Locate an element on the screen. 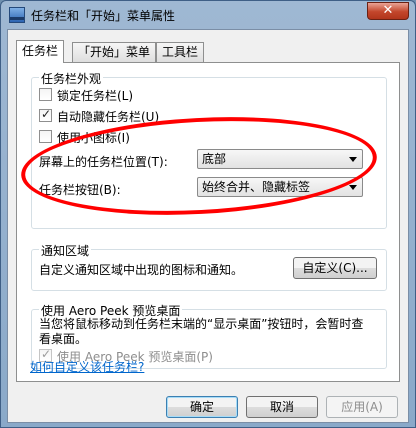  notification-description: 自定义通知区域中出现的图标和通知。 is located at coordinates (141, 270).